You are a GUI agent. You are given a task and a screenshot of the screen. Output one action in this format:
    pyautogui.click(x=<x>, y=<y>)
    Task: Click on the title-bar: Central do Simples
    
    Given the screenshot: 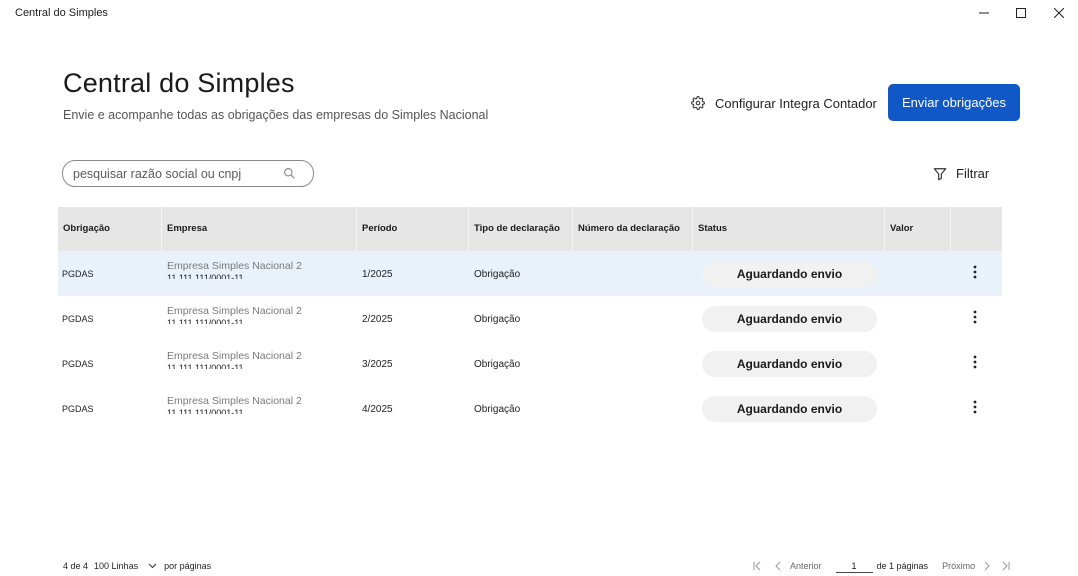 What is the action you would take?
    pyautogui.click(x=539, y=14)
    